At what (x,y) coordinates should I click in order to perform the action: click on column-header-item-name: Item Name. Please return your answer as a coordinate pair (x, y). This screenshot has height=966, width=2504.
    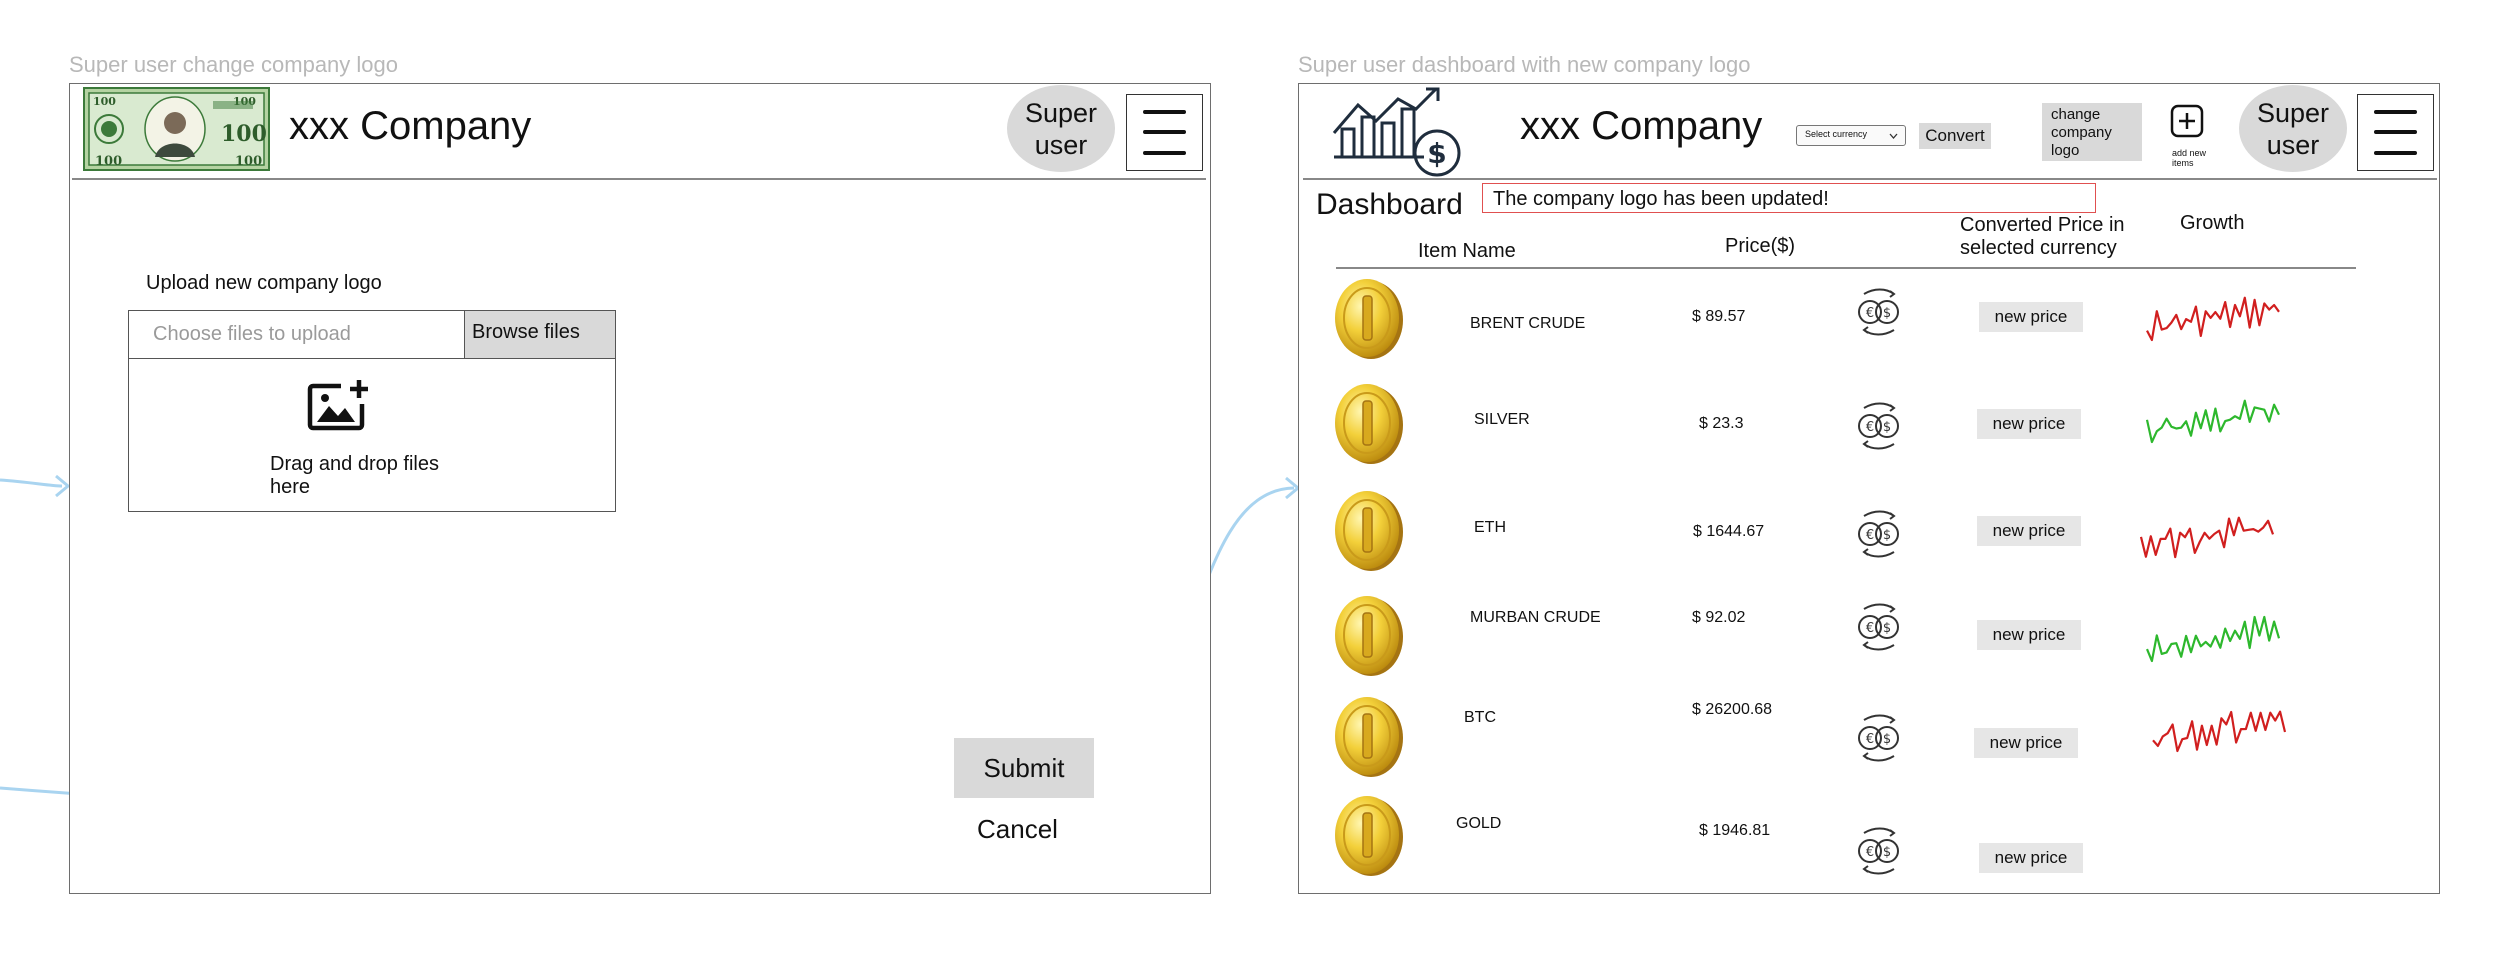
    Looking at the image, I should click on (1467, 251).